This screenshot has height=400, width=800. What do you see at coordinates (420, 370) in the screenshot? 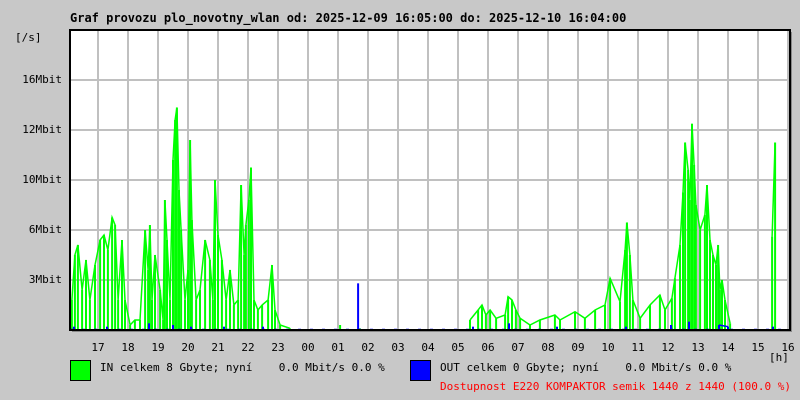
I see `legend-out-swatch` at bounding box center [420, 370].